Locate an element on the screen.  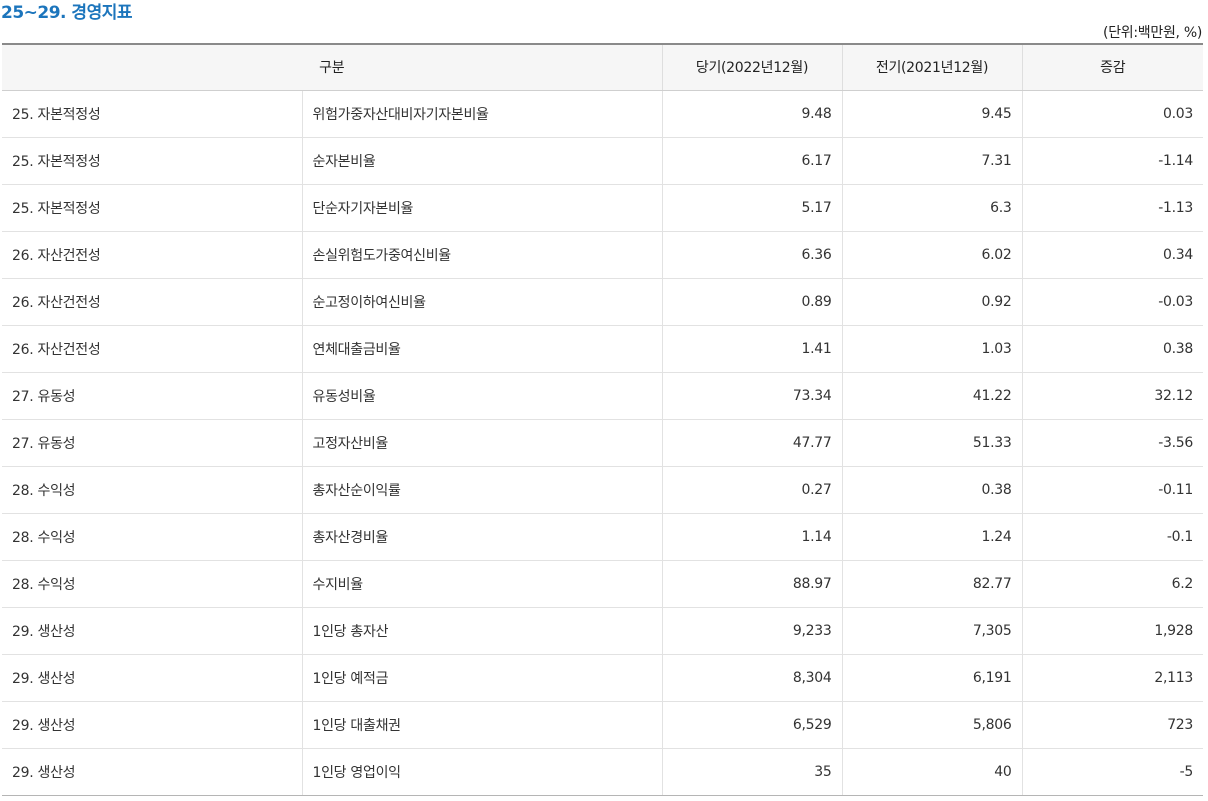
cell-item: 1인당 영업이익 is located at coordinates (482, 772).